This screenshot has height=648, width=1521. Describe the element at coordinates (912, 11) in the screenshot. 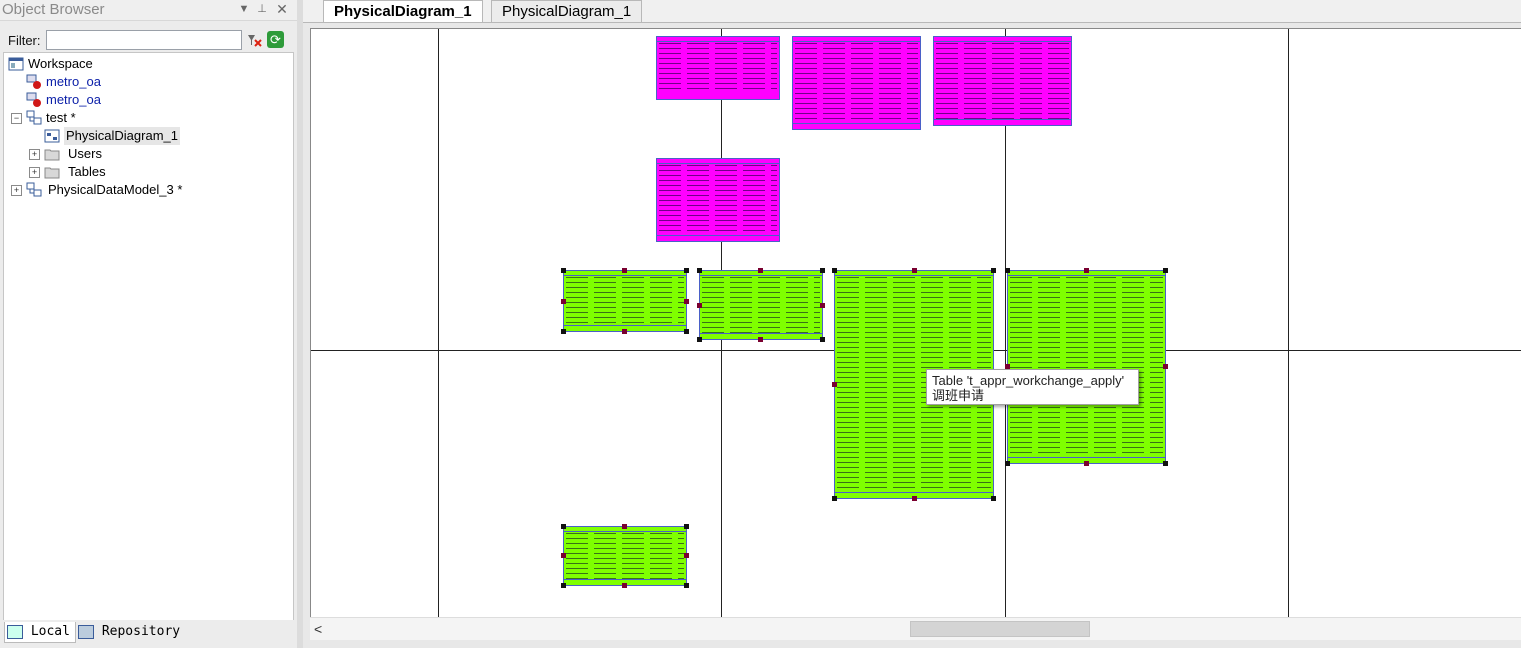

I see `diagram-tabbar: PhysicalDiagram_1 PhysicalDiagram_1` at that location.